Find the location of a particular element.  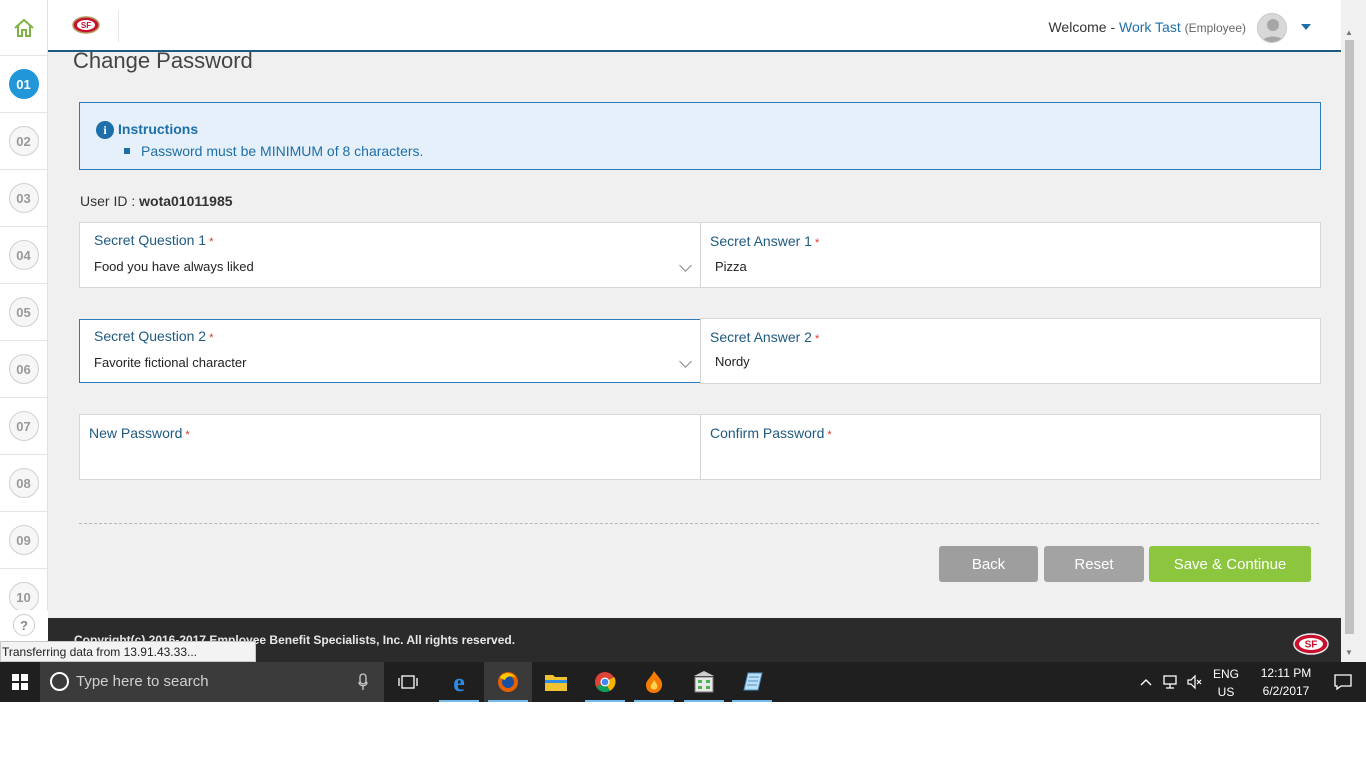

instructions-title: Instructions is located at coordinates (158, 129).